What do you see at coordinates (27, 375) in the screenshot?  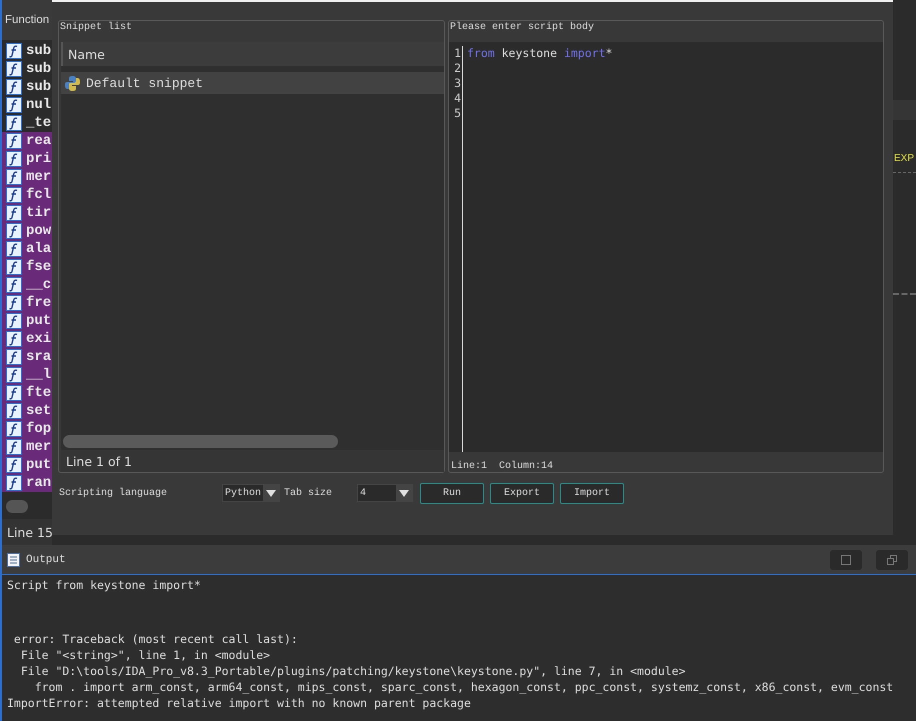 I see `function-item: __l` at bounding box center [27, 375].